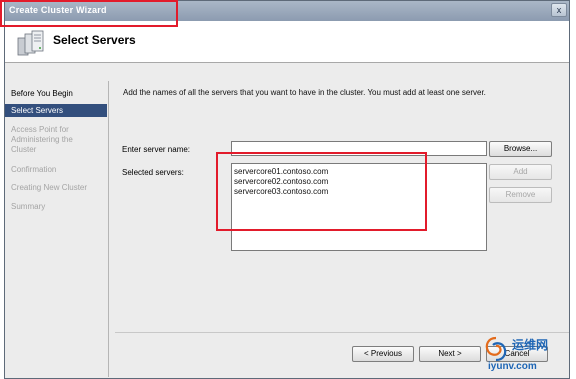  What do you see at coordinates (28, 206) in the screenshot?
I see `step-summary: Summary` at bounding box center [28, 206].